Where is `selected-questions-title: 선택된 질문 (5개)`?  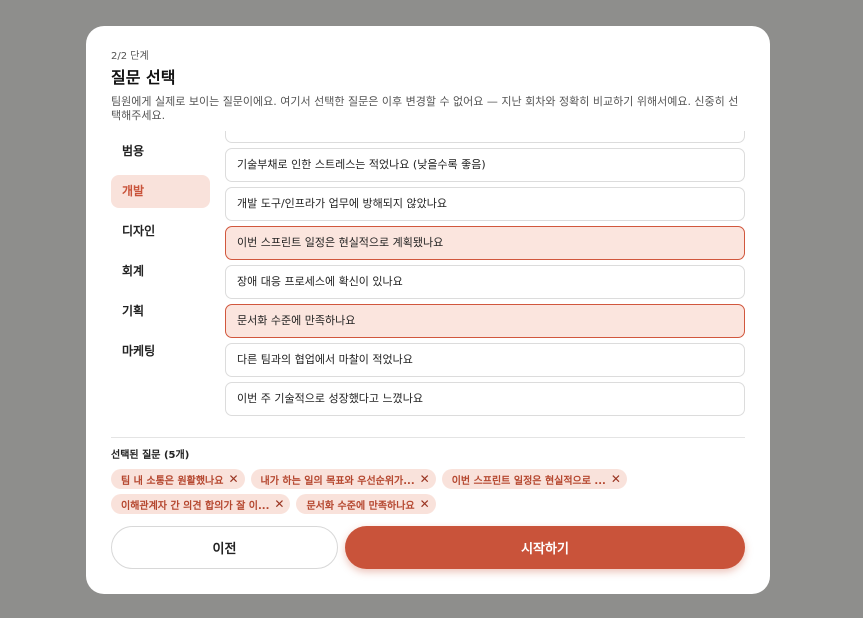 selected-questions-title: 선택된 질문 (5개) is located at coordinates (150, 455).